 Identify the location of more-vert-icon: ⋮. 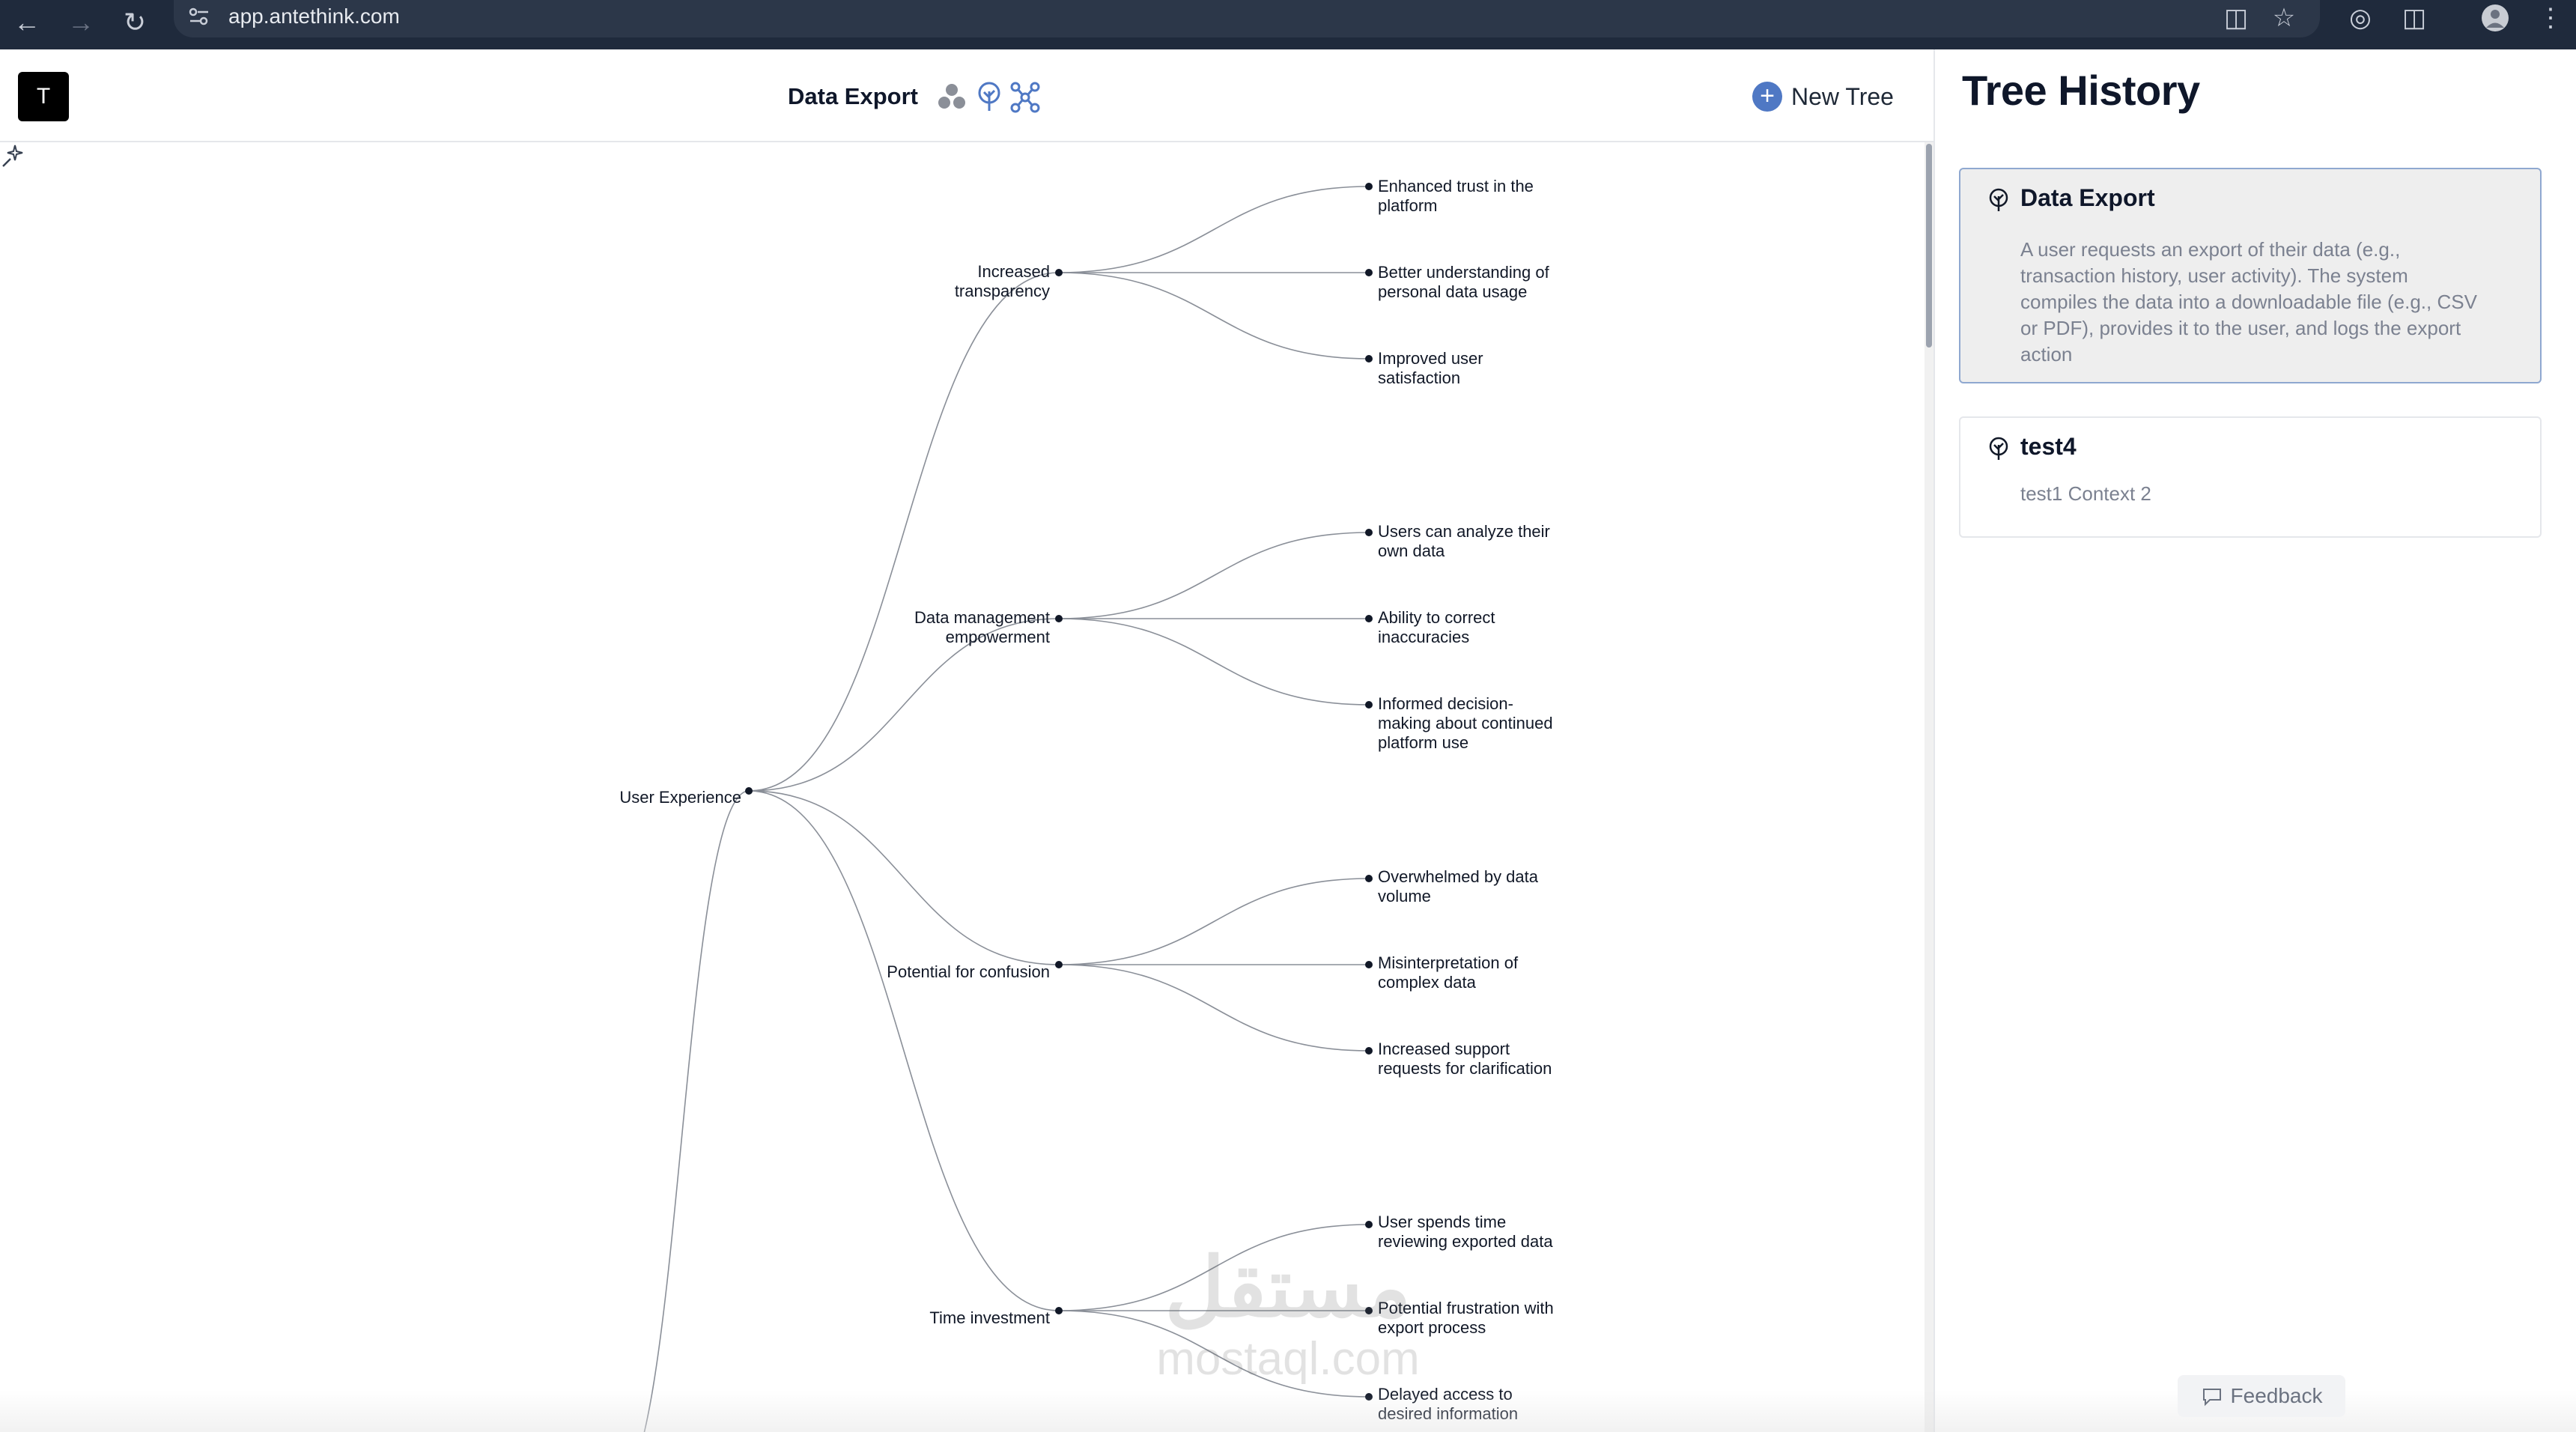
(2550, 18).